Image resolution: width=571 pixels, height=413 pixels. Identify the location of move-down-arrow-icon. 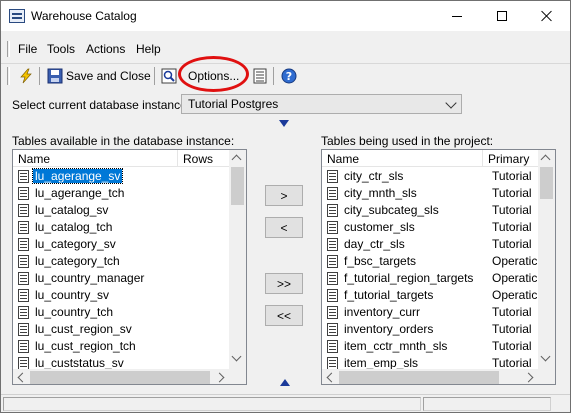
(284, 123).